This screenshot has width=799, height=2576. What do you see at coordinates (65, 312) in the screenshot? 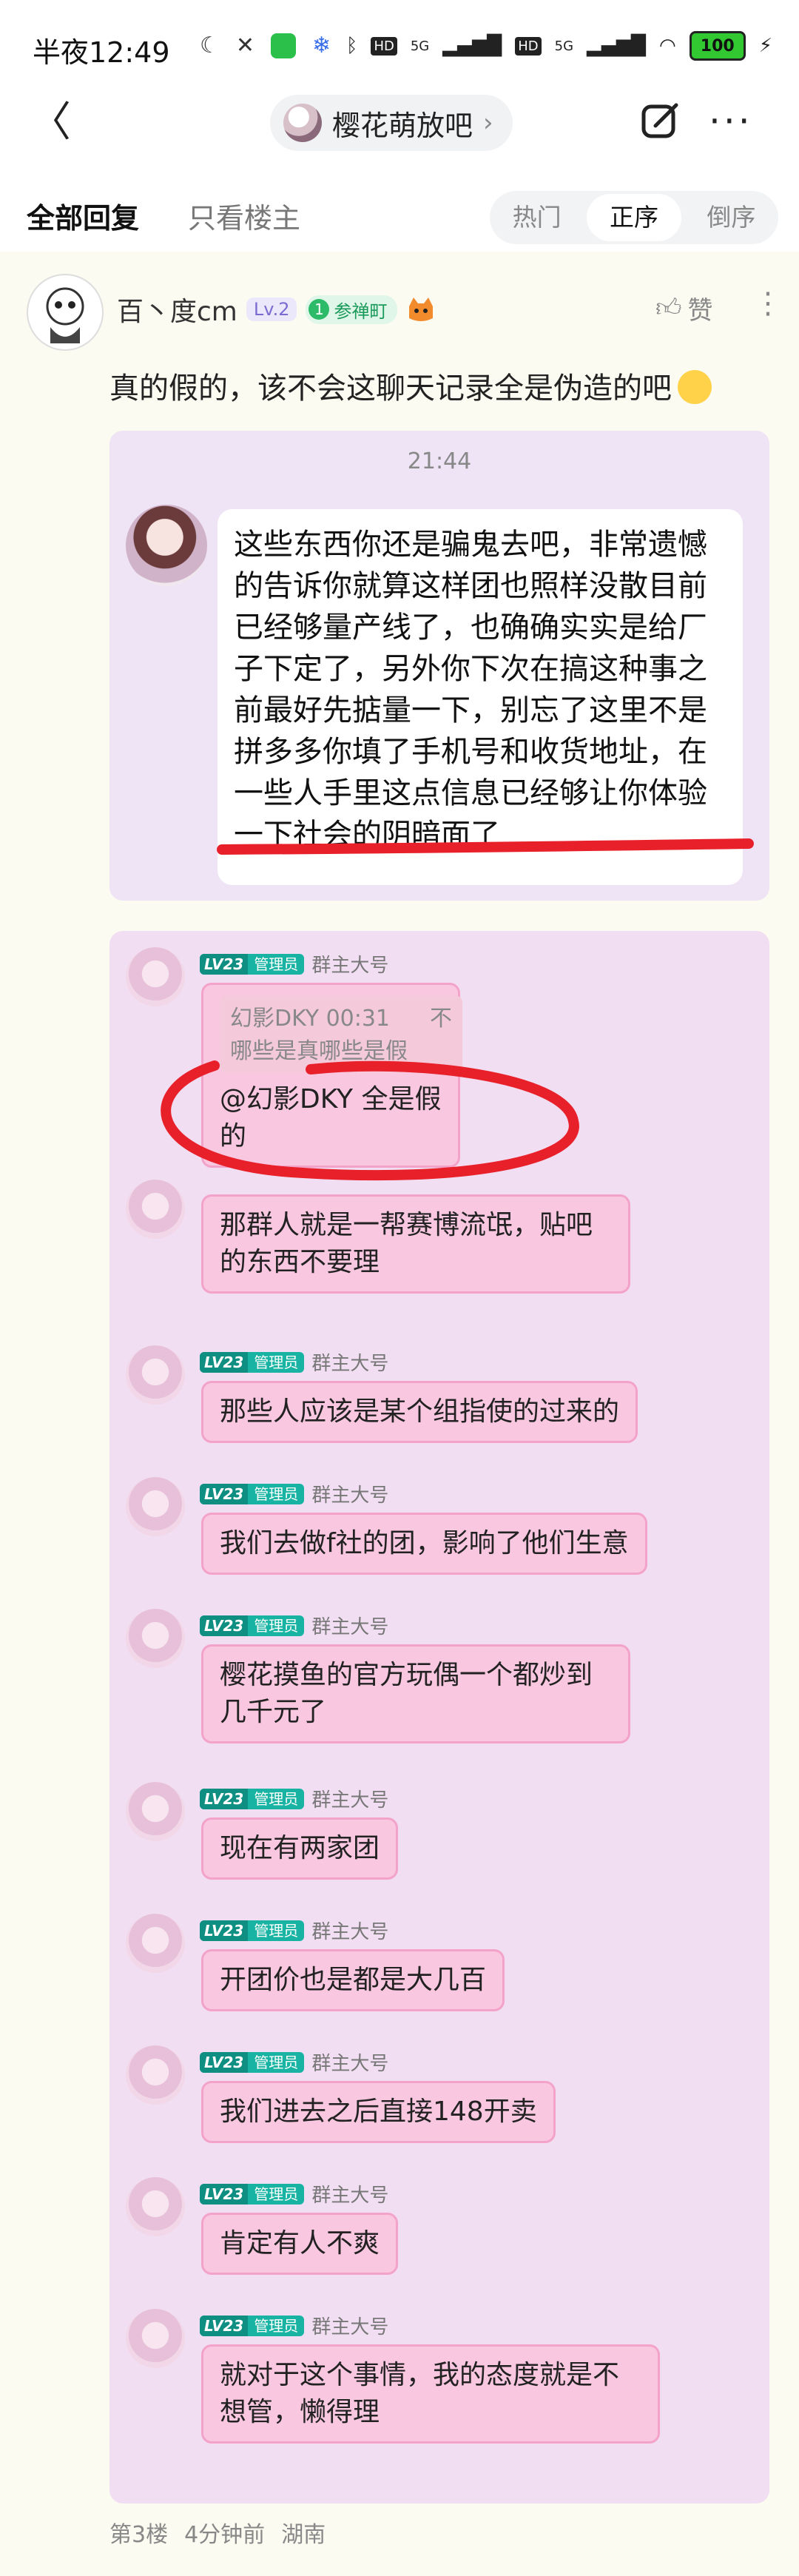
I see `avatar` at bounding box center [65, 312].